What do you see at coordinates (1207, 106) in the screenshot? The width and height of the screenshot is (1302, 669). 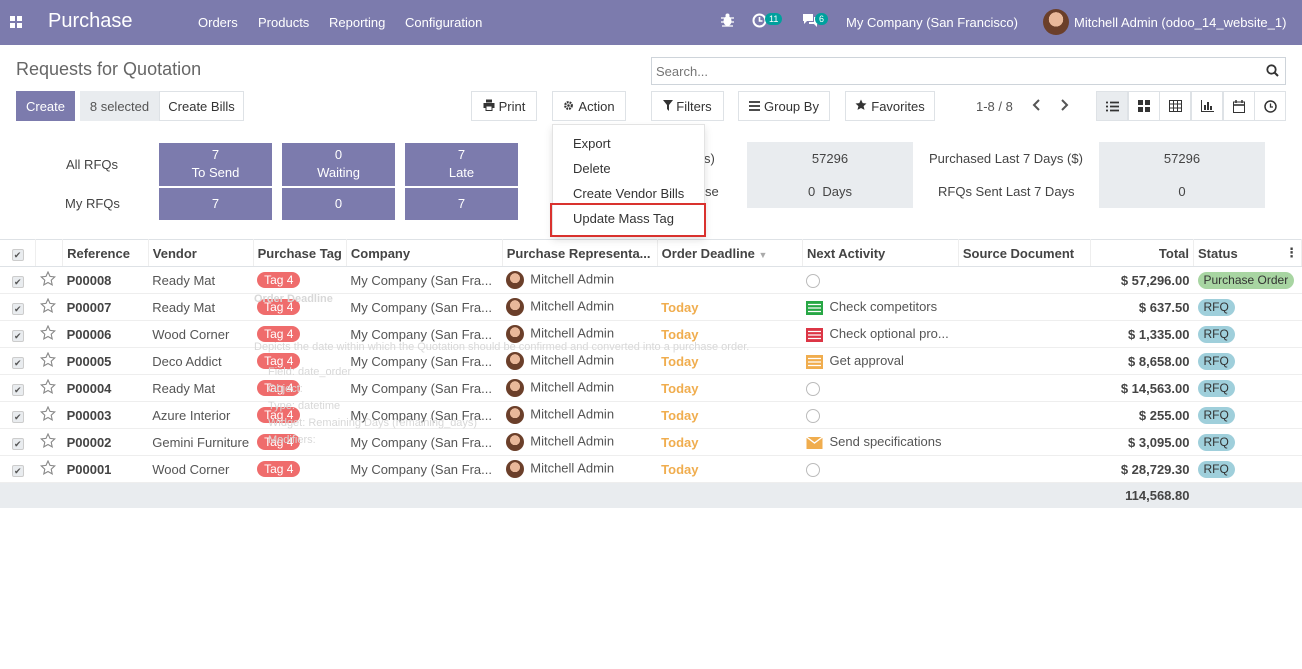 I see `graph-view-icon` at bounding box center [1207, 106].